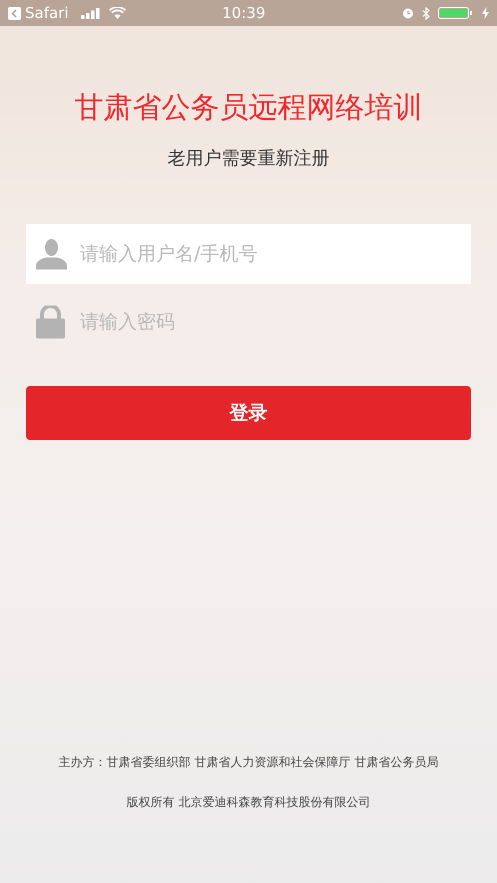  I want to click on status-time: 10:39, so click(244, 13).